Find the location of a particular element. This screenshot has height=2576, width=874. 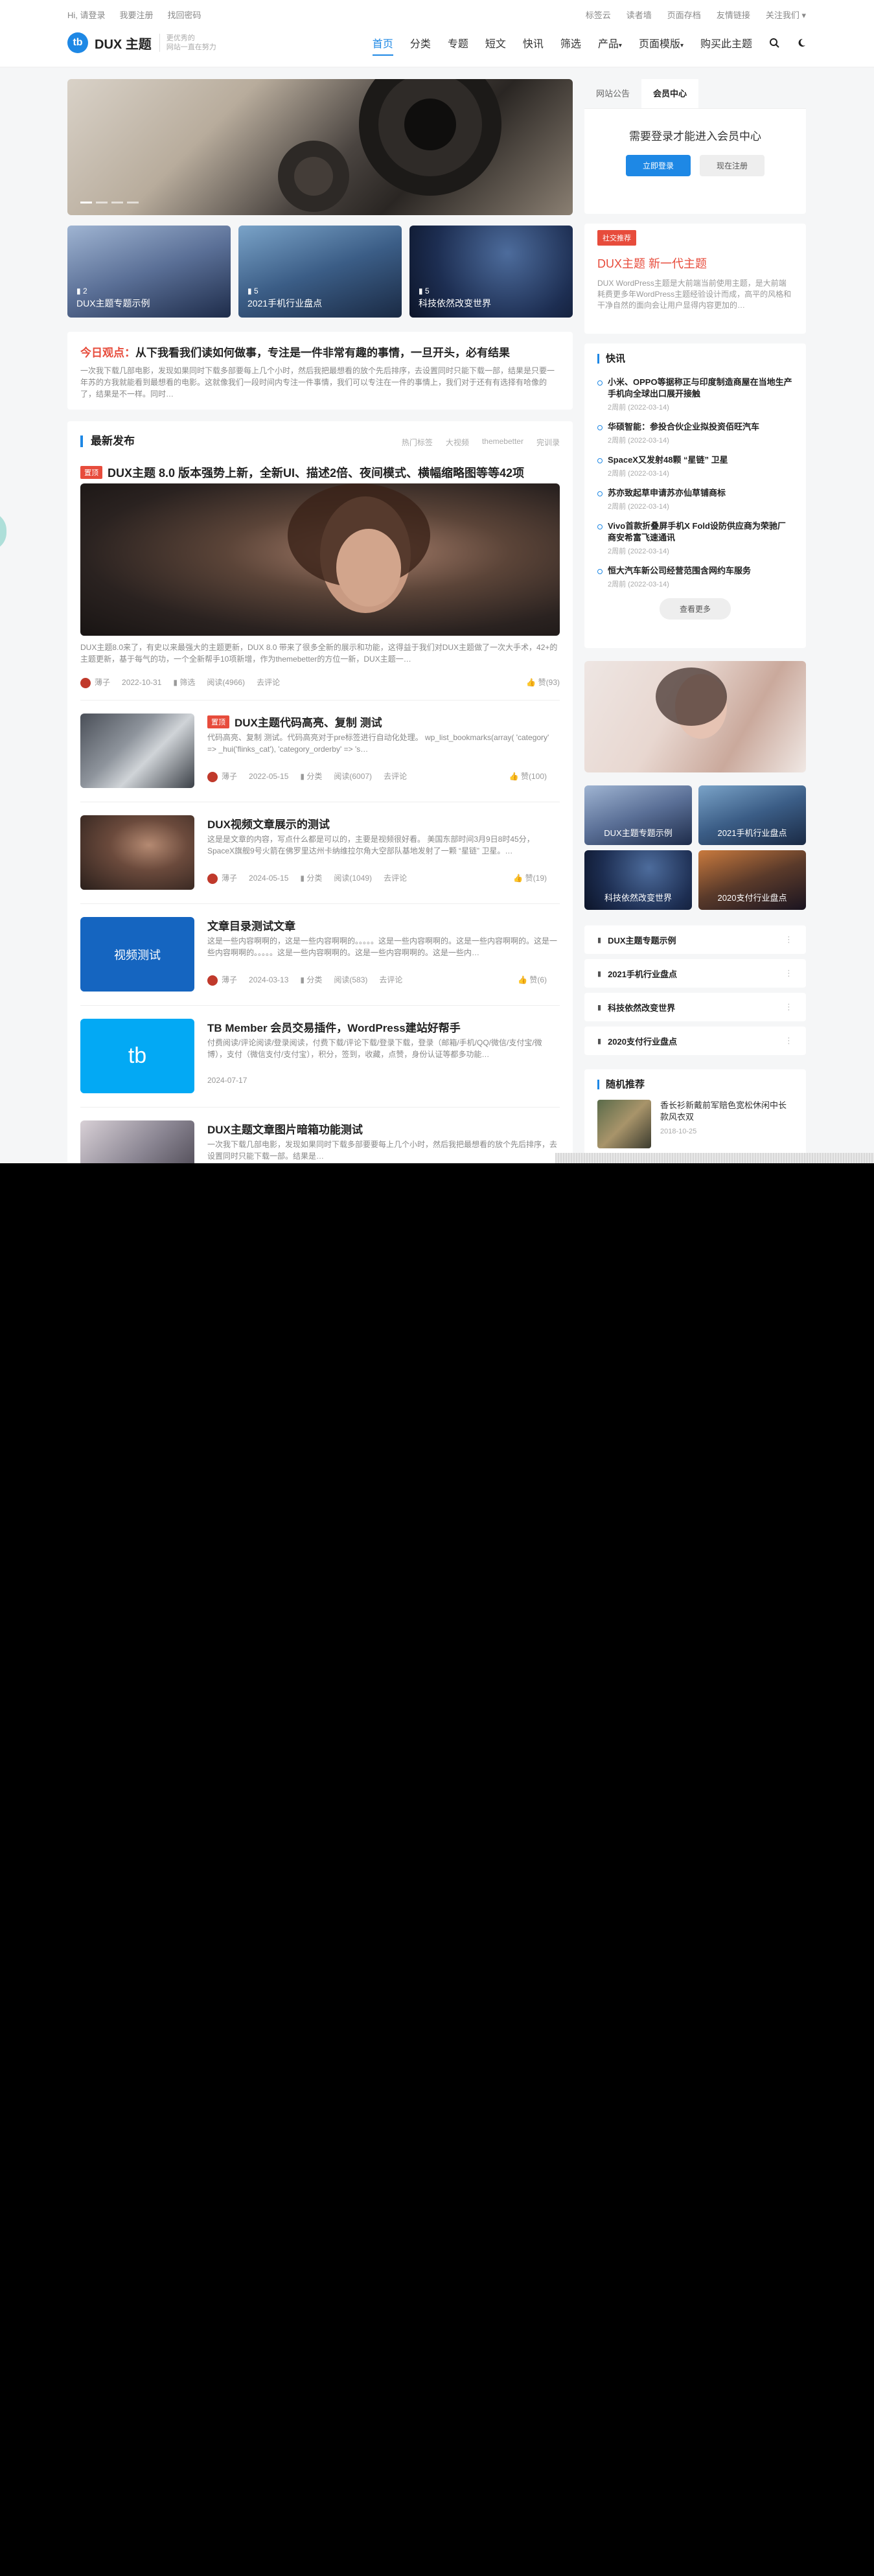

like-button: 👍 赞(100) is located at coordinates (528, 777).